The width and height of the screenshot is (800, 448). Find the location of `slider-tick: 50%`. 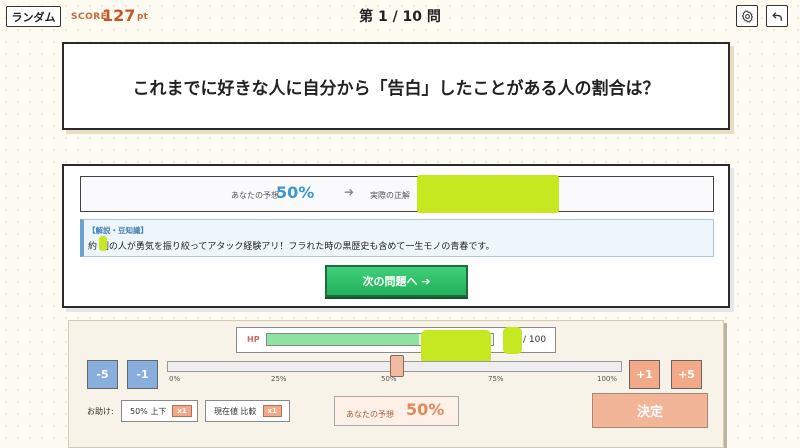

slider-tick: 50% is located at coordinates (389, 379).